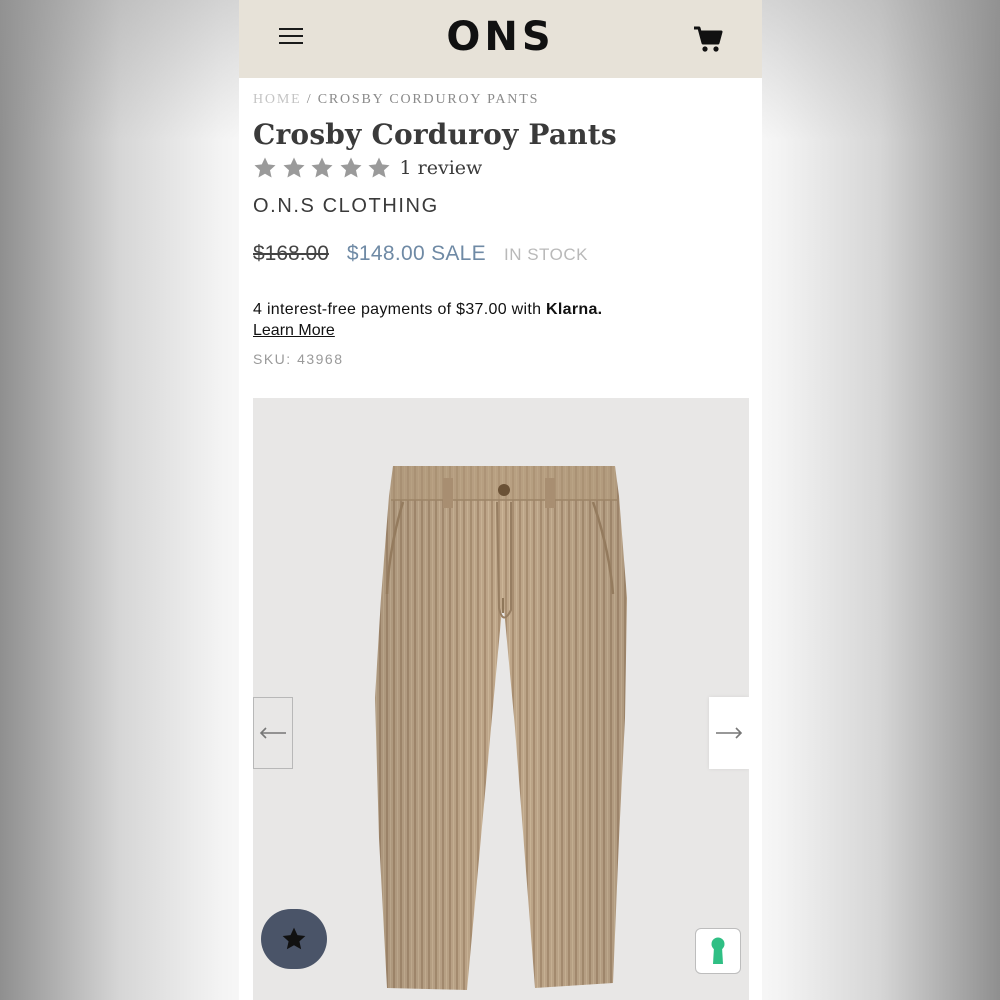 The width and height of the screenshot is (1000, 1000). I want to click on keyhole-icon, so click(718, 950).